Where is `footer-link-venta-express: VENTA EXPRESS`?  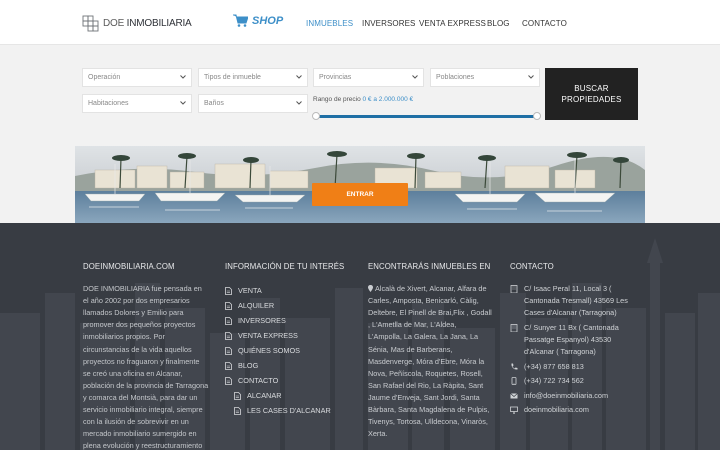
footer-link-venta-express: VENTA EXPRESS is located at coordinates (284, 335).